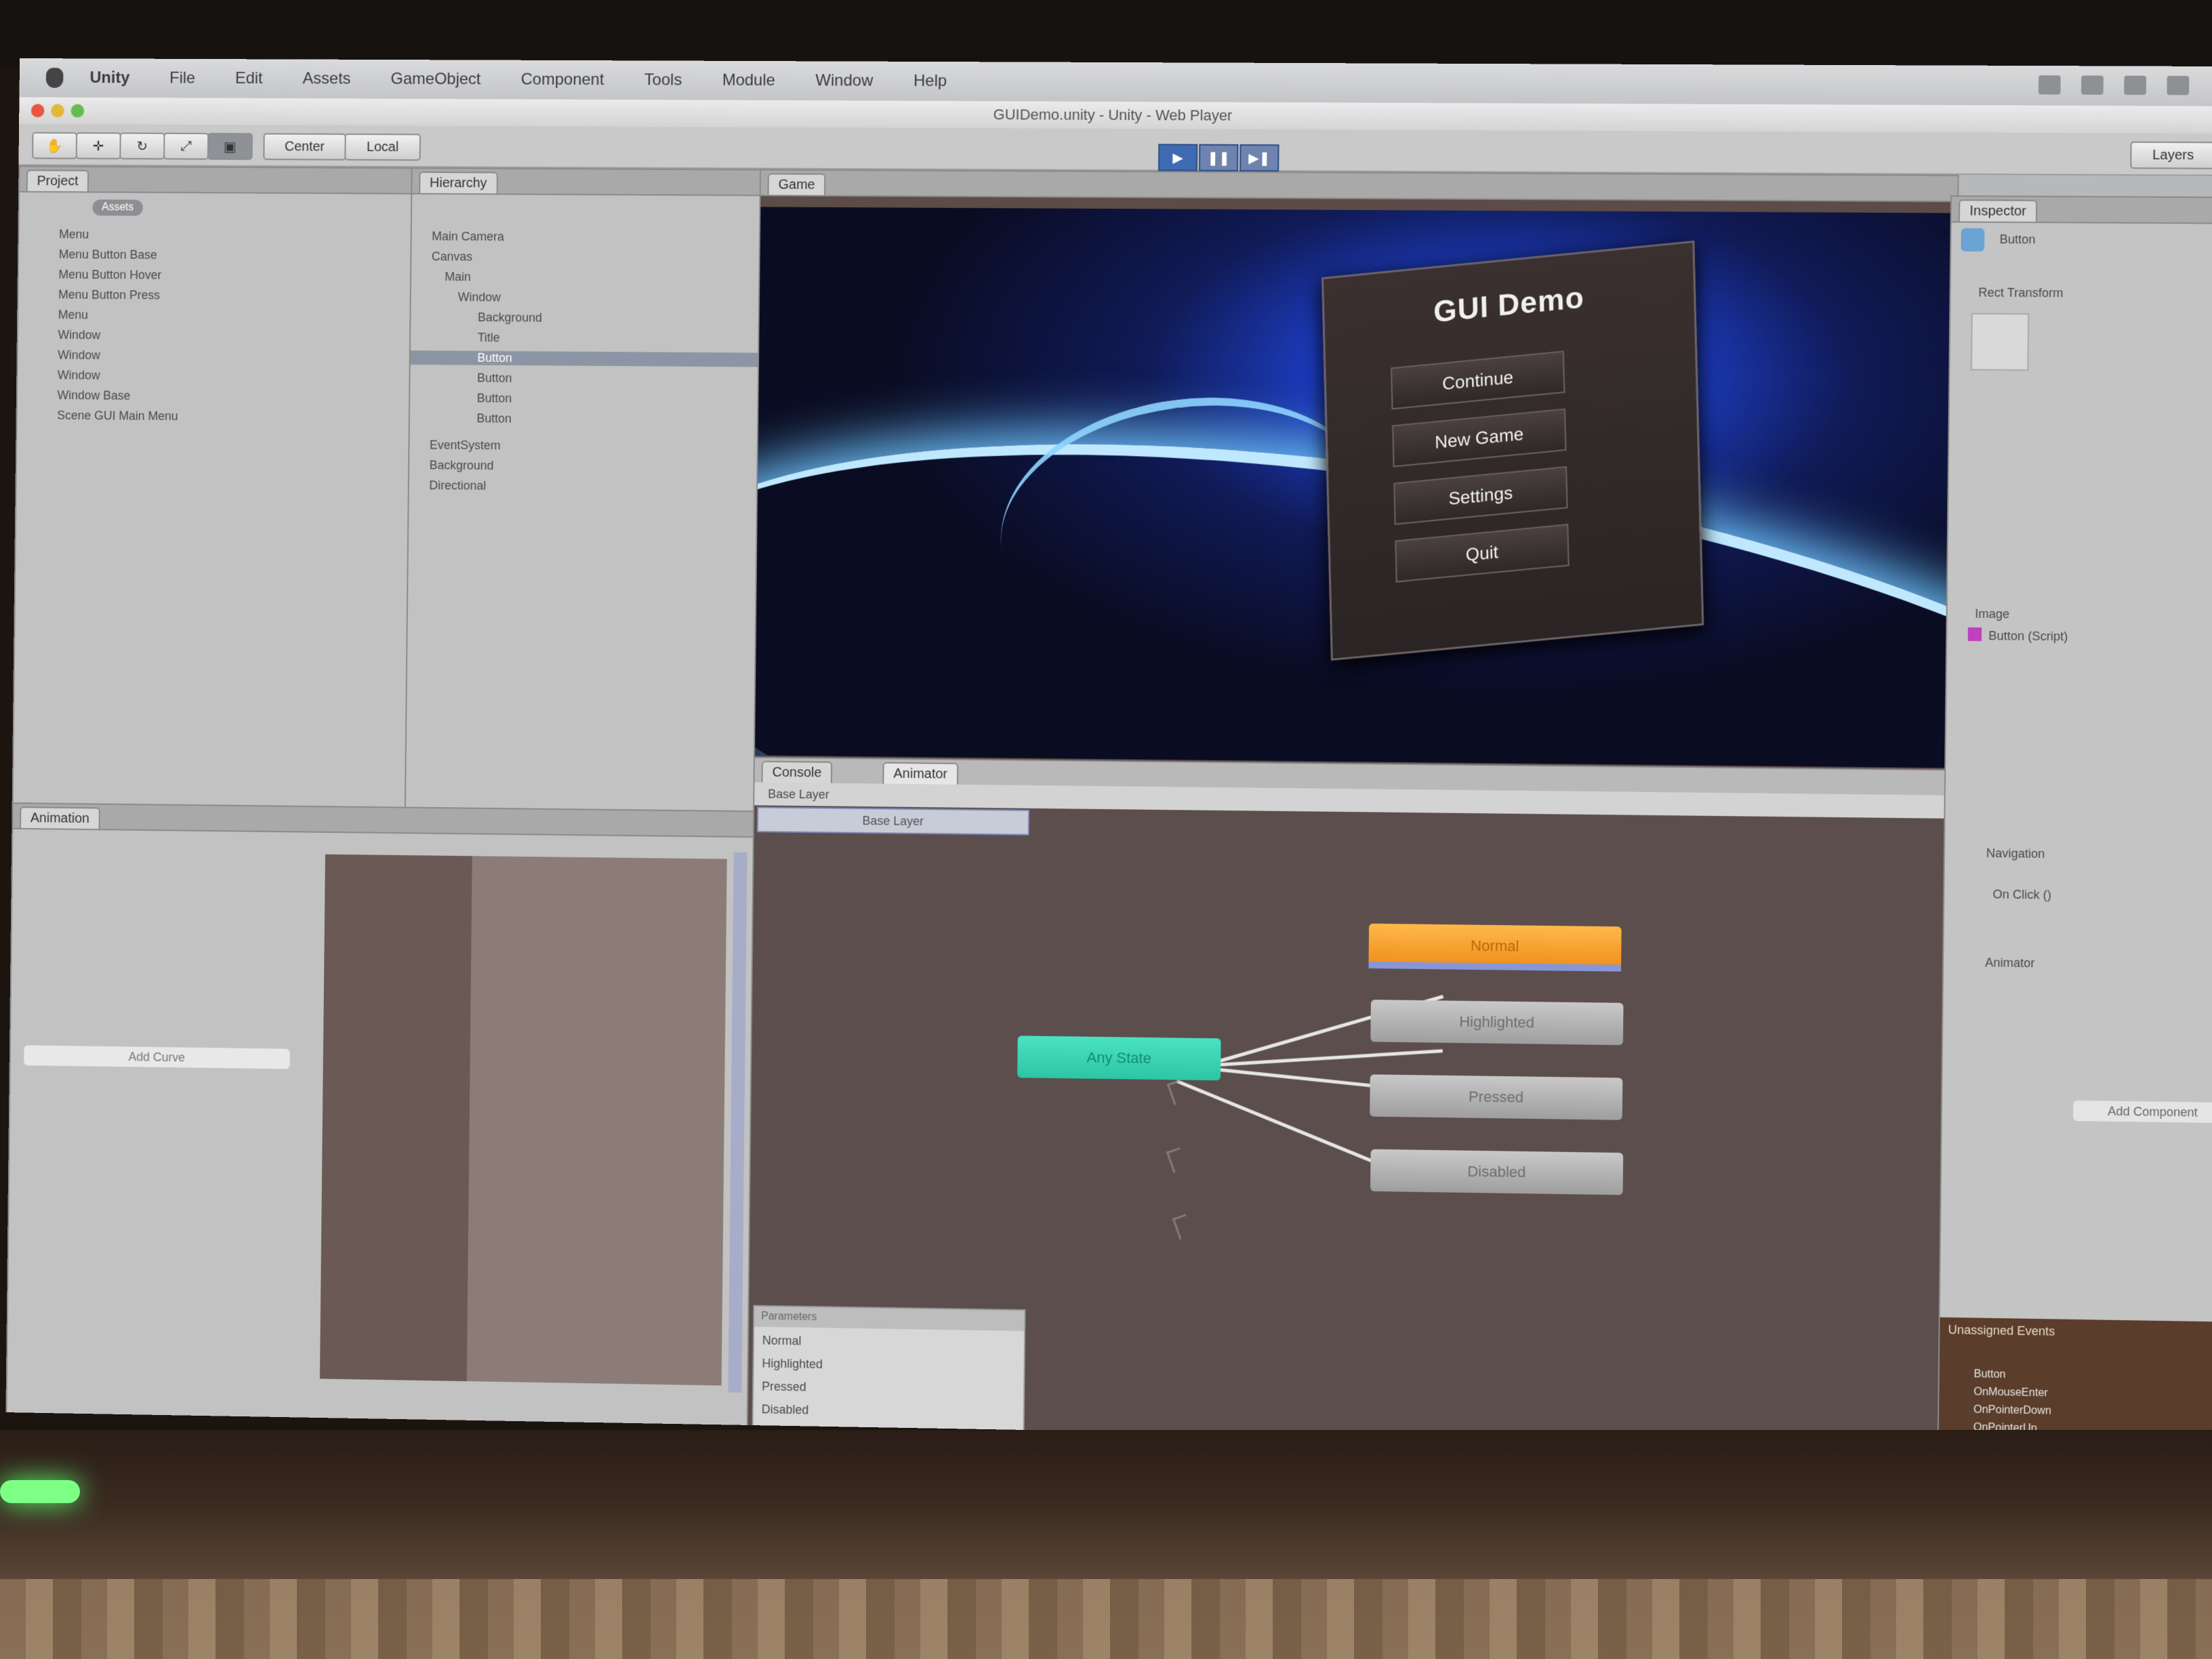 The height and width of the screenshot is (1659, 2212). I want to click on inspector-tabbar: Inspector, so click(2081, 211).